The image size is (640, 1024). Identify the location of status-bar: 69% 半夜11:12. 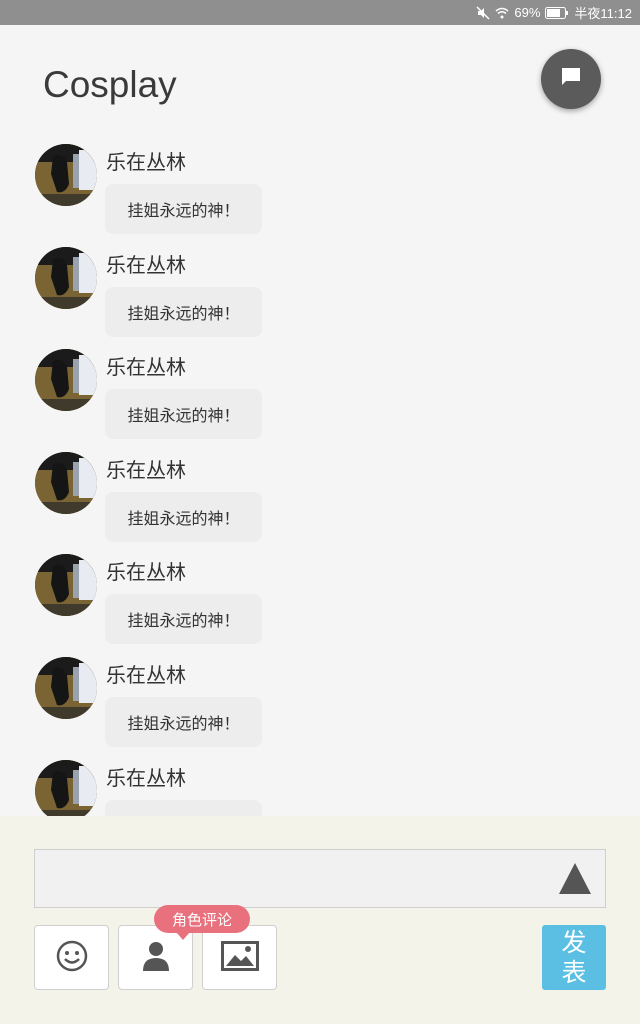
(320, 12).